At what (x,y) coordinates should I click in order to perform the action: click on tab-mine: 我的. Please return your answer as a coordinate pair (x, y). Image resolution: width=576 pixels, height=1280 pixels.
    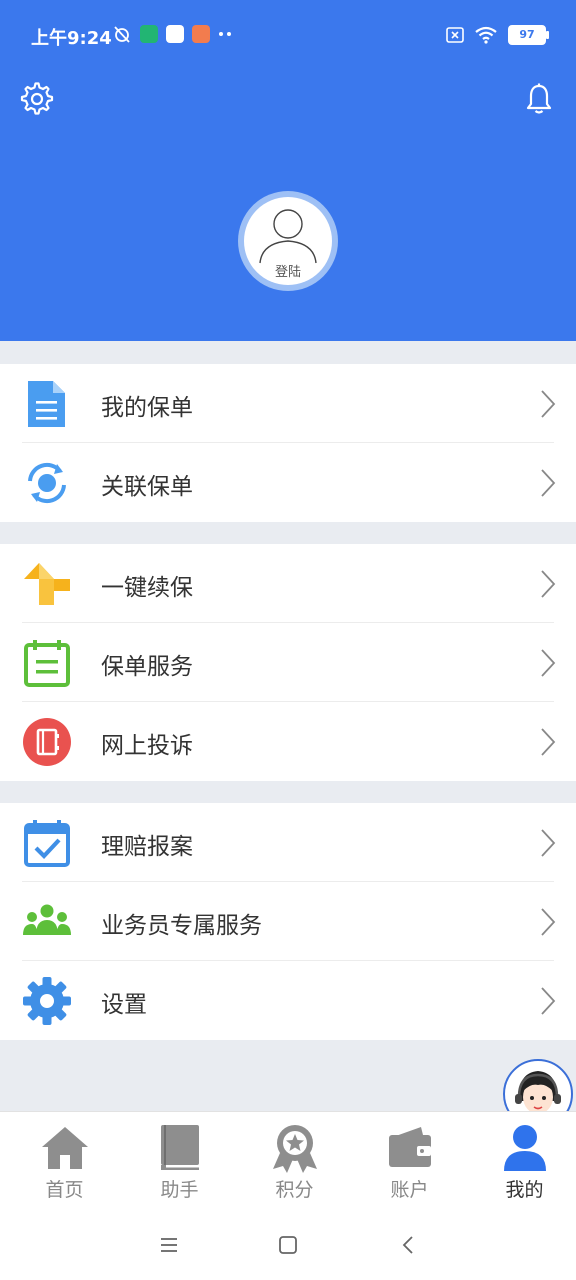
    Looking at the image, I should click on (521, 1161).